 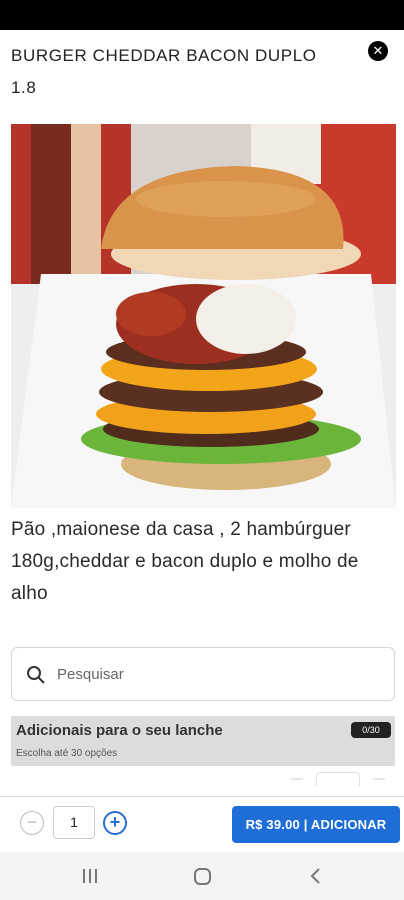 I want to click on minus-circle-icon: −, so click(x=32, y=823).